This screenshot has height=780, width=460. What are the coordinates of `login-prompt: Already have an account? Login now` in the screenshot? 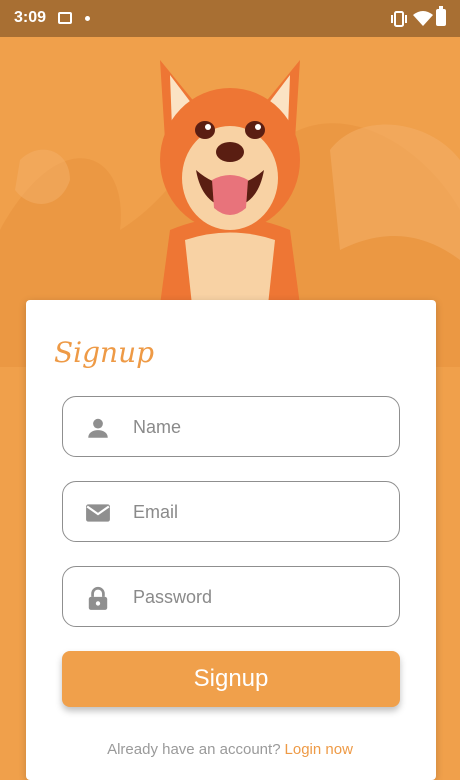 It's located at (230, 749).